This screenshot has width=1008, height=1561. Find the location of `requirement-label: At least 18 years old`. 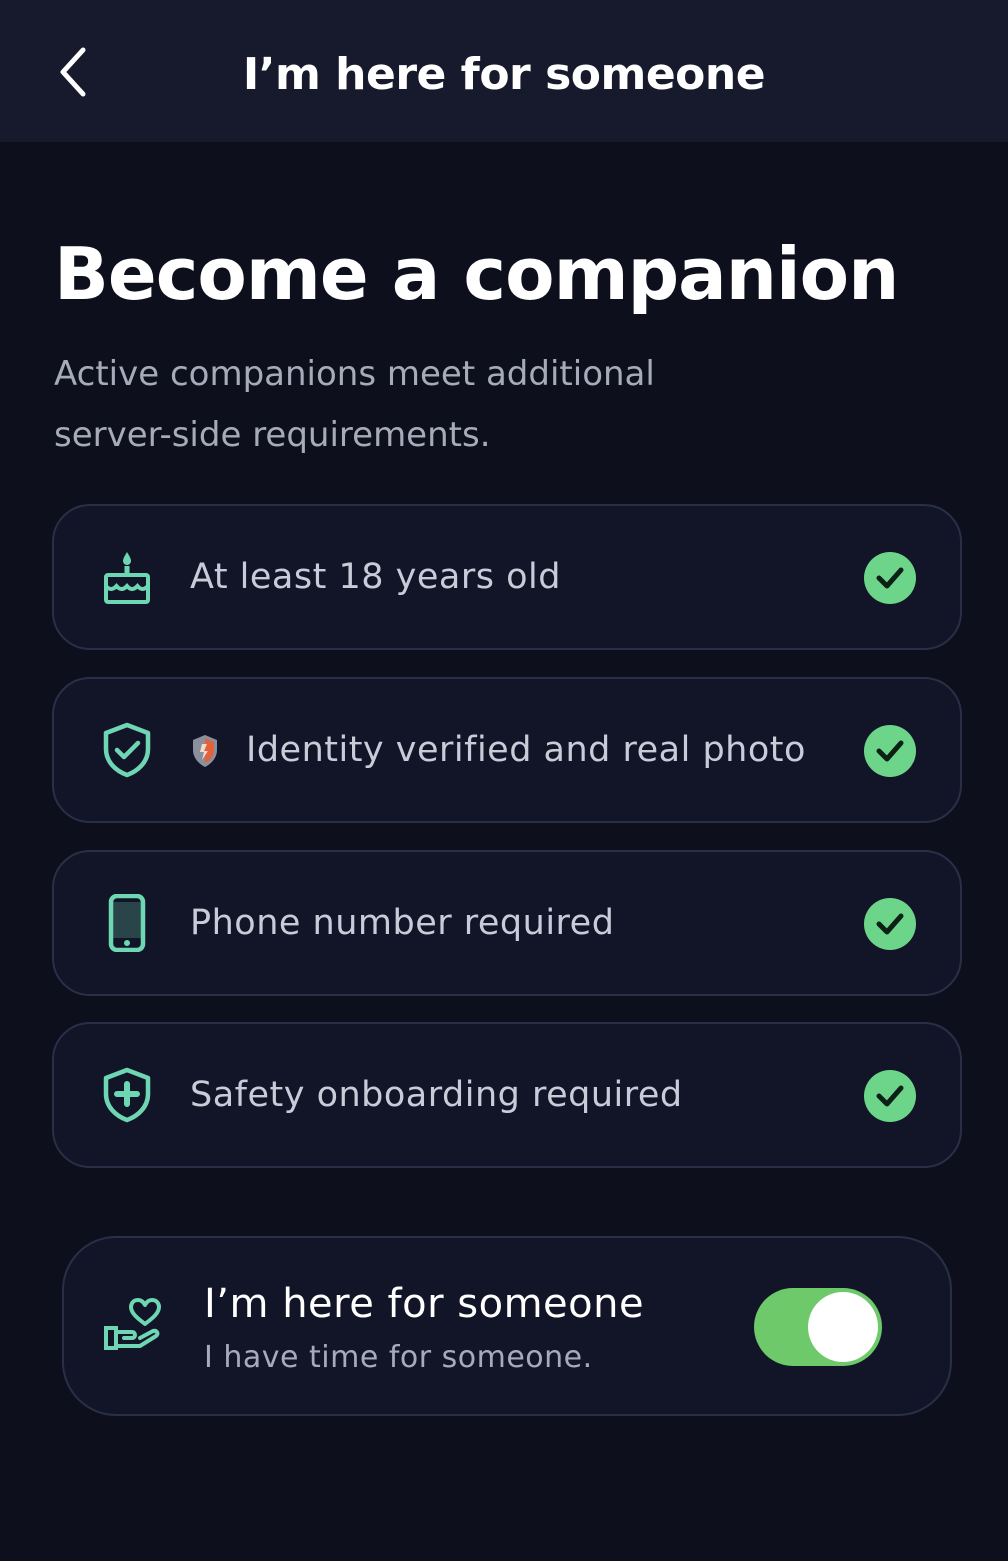

requirement-label: At least 18 years old is located at coordinates (375, 577).